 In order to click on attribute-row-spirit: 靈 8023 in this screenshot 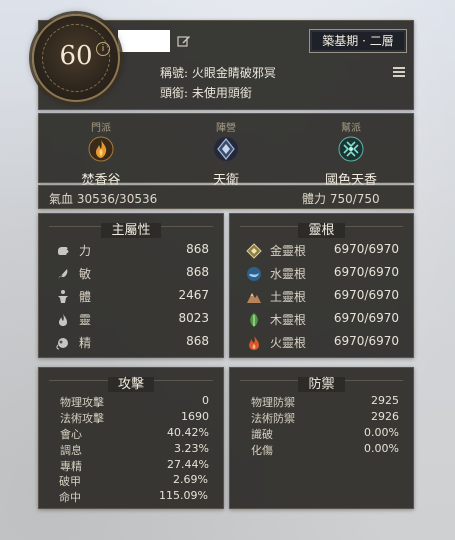, I will do `click(131, 320)`.